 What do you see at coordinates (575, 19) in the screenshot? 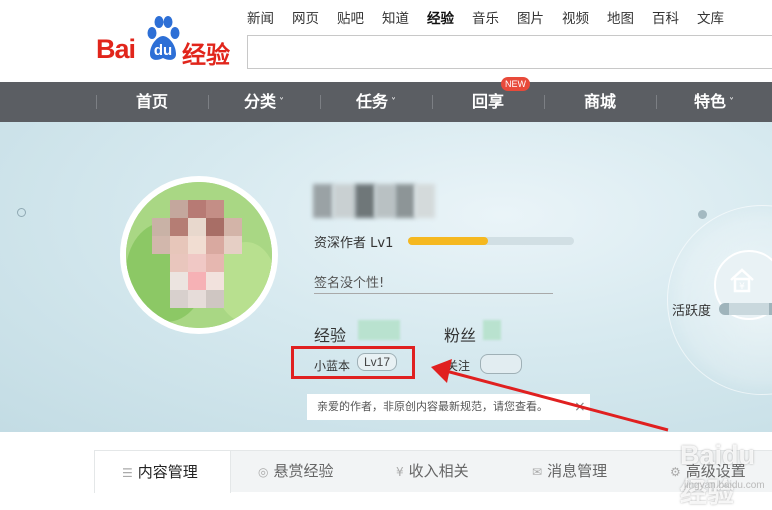
I see `top-nav-item: 视频` at bounding box center [575, 19].